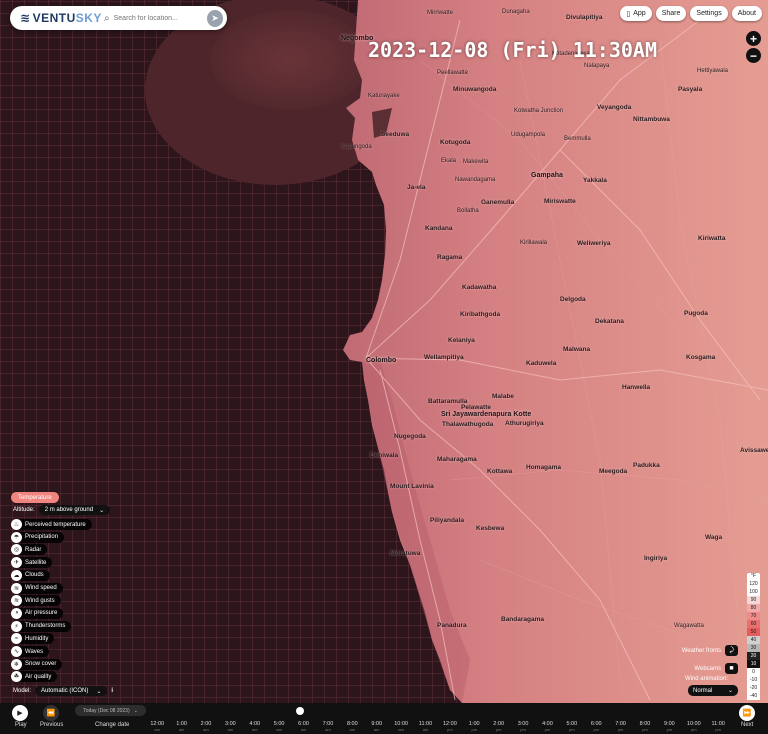 The width and height of the screenshot is (768, 734). I want to click on zoom-in-button: +, so click(753, 38).